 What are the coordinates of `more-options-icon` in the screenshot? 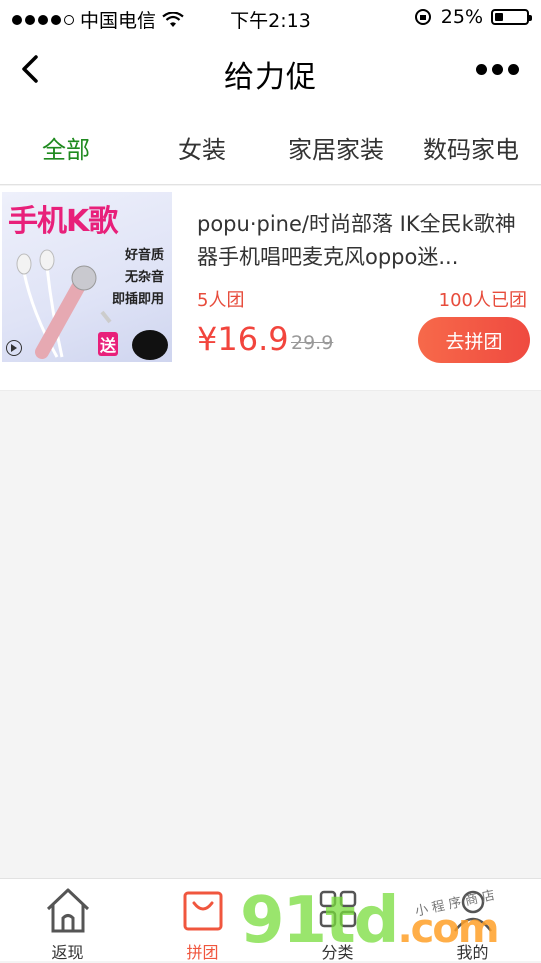 It's located at (497, 69).